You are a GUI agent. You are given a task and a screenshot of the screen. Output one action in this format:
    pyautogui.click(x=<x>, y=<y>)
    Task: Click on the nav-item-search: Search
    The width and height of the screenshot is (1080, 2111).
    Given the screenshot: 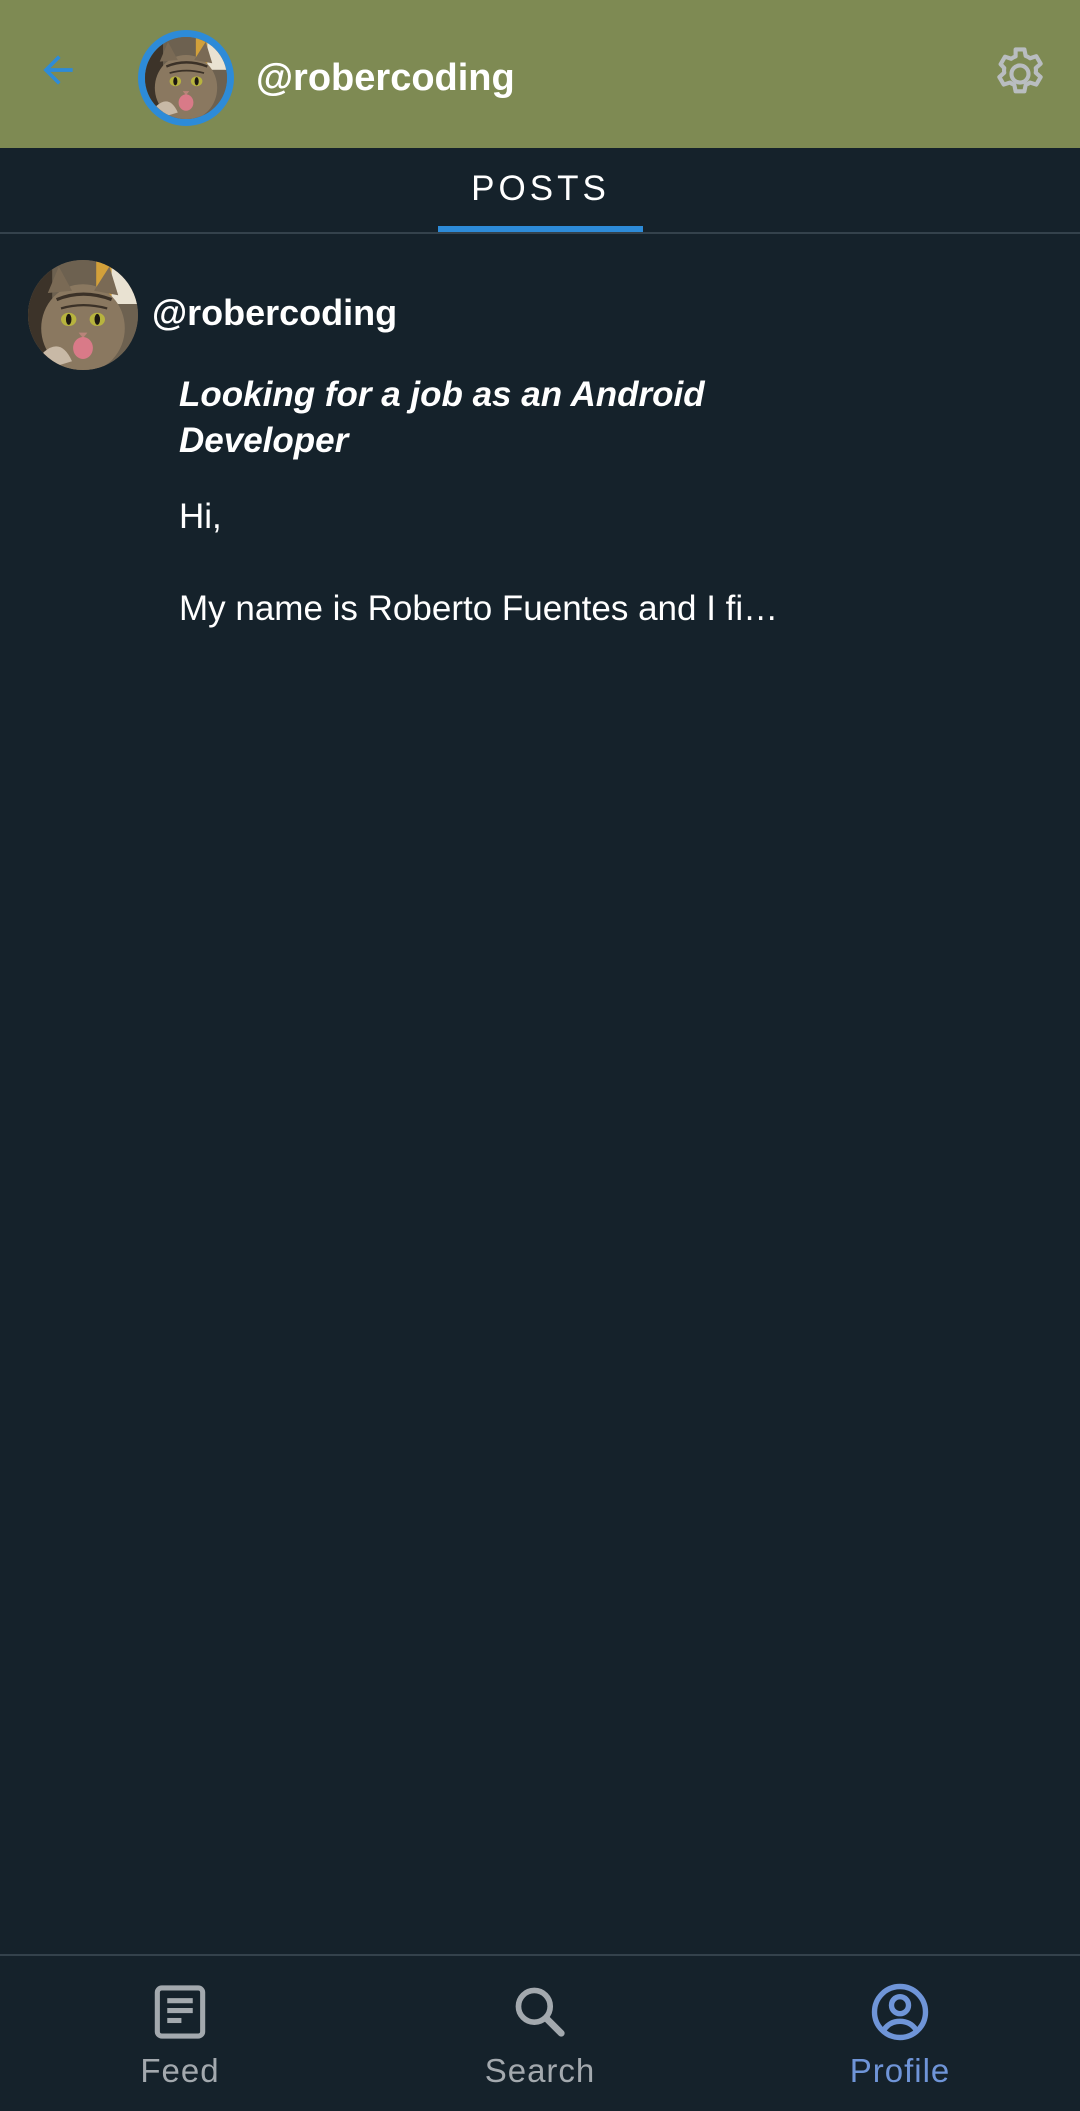 What is the action you would take?
    pyautogui.click(x=540, y=2033)
    